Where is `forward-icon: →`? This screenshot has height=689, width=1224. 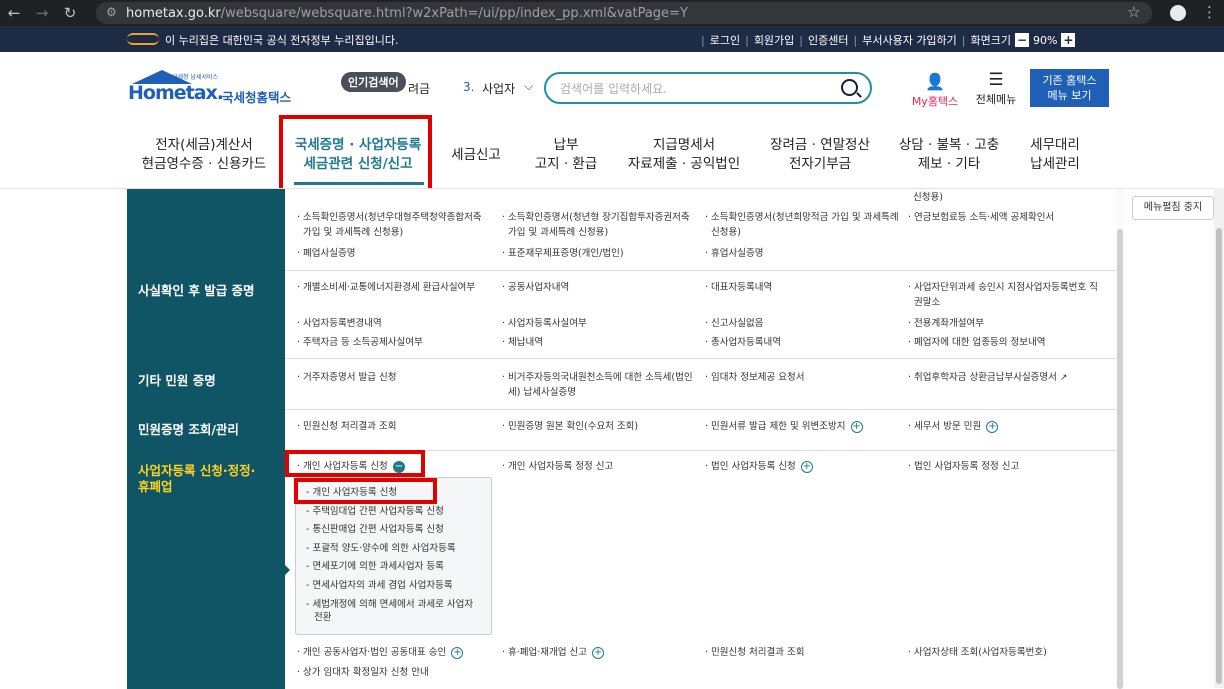 forward-icon: → is located at coordinates (42, 13).